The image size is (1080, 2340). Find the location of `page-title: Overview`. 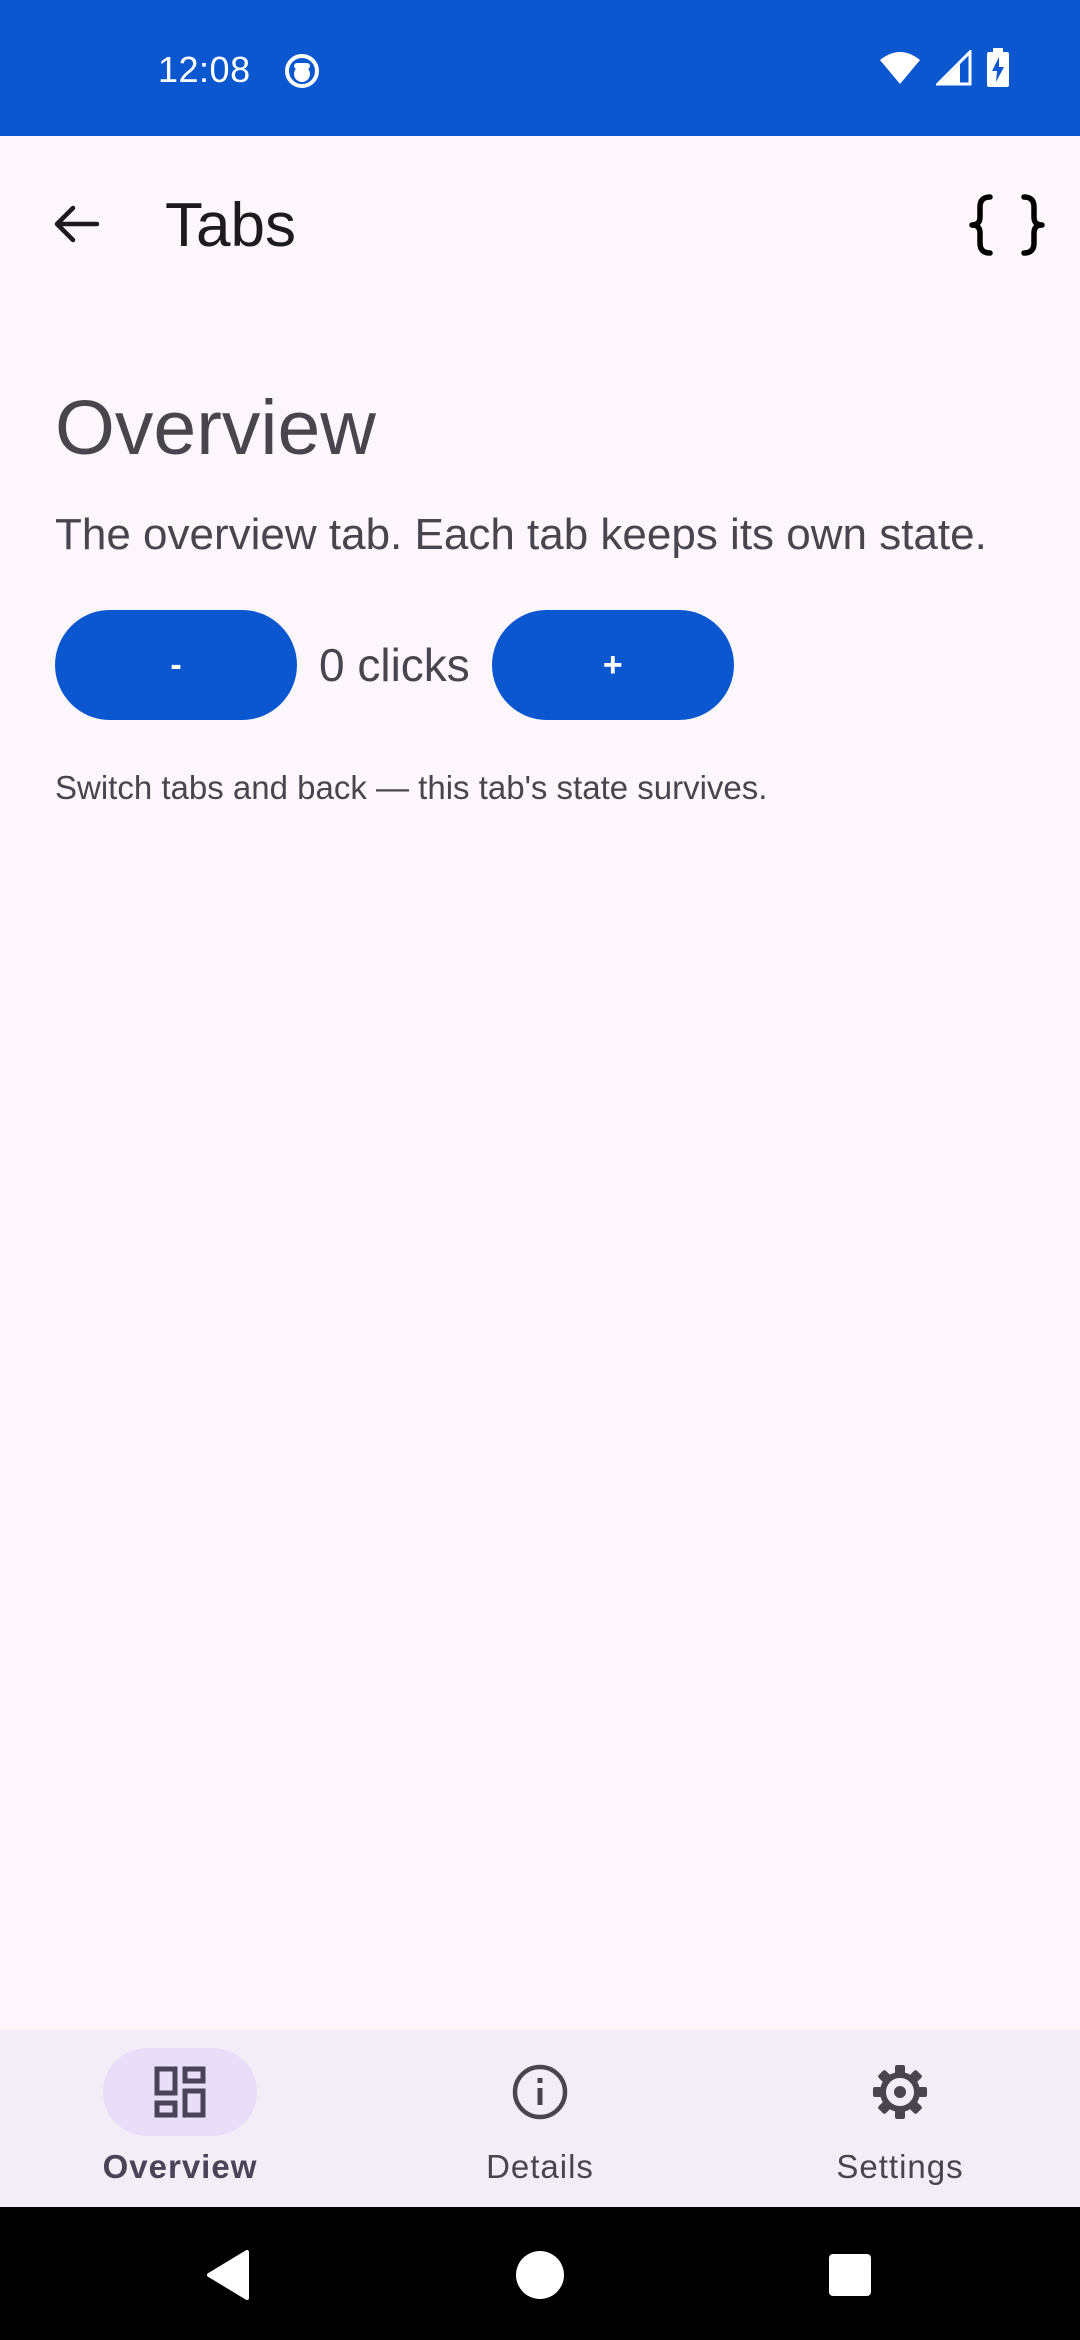

page-title: Overview is located at coordinates (215, 428).